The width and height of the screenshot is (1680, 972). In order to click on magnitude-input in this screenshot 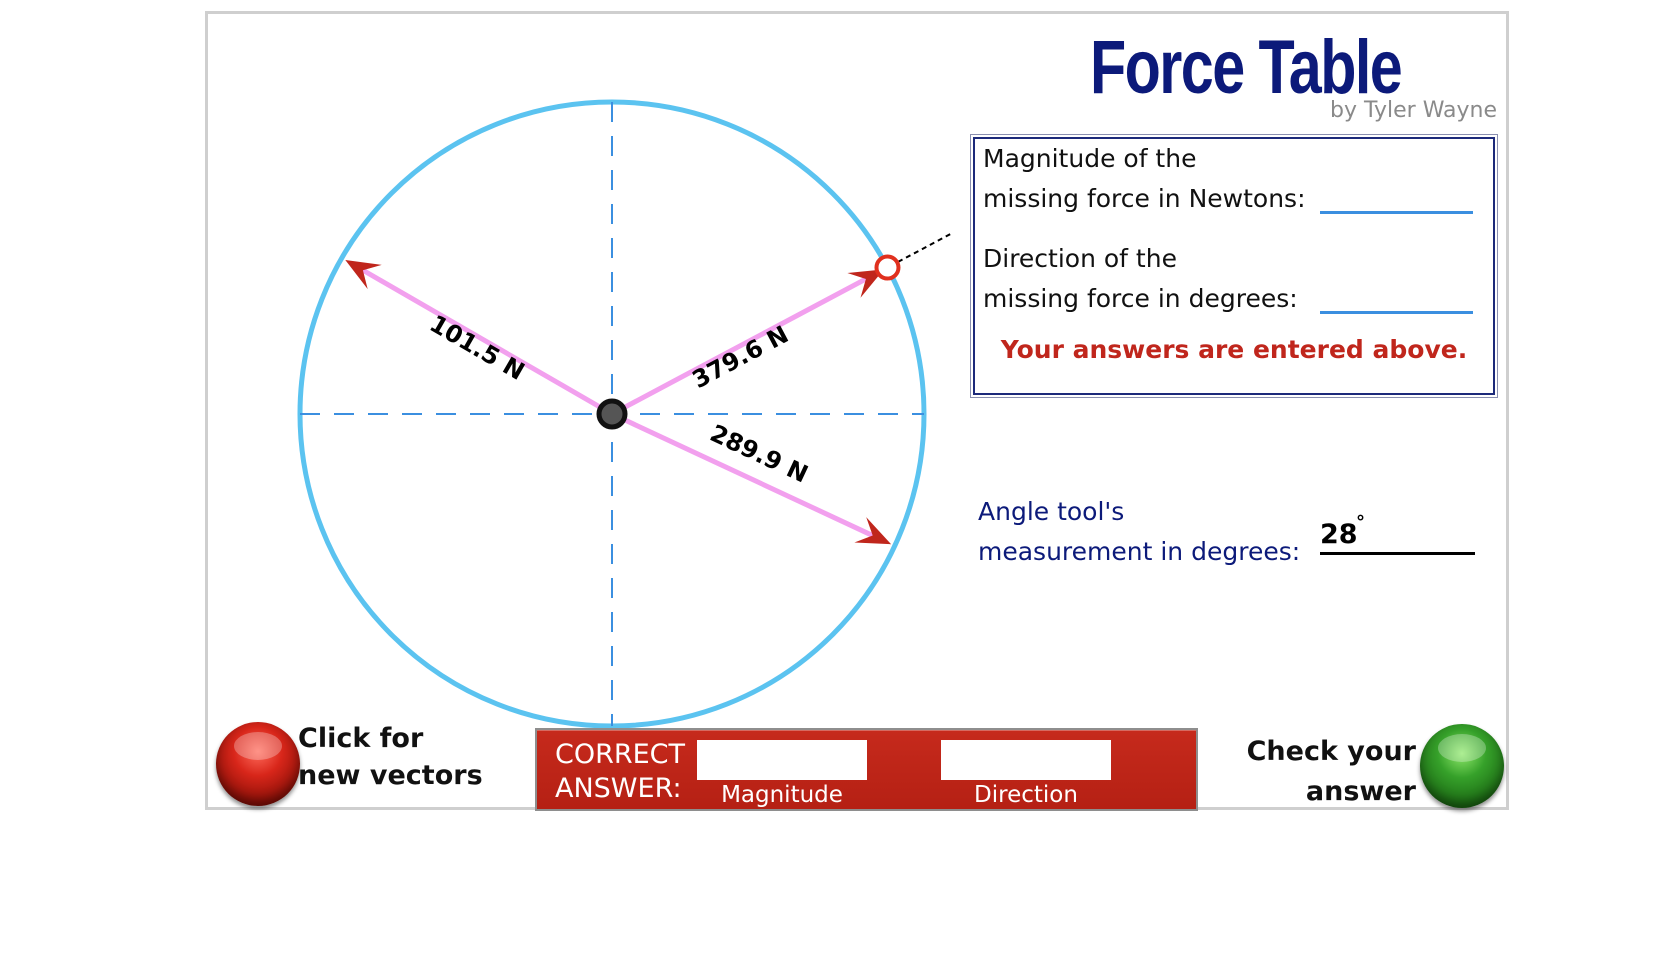, I will do `click(1396, 212)`.